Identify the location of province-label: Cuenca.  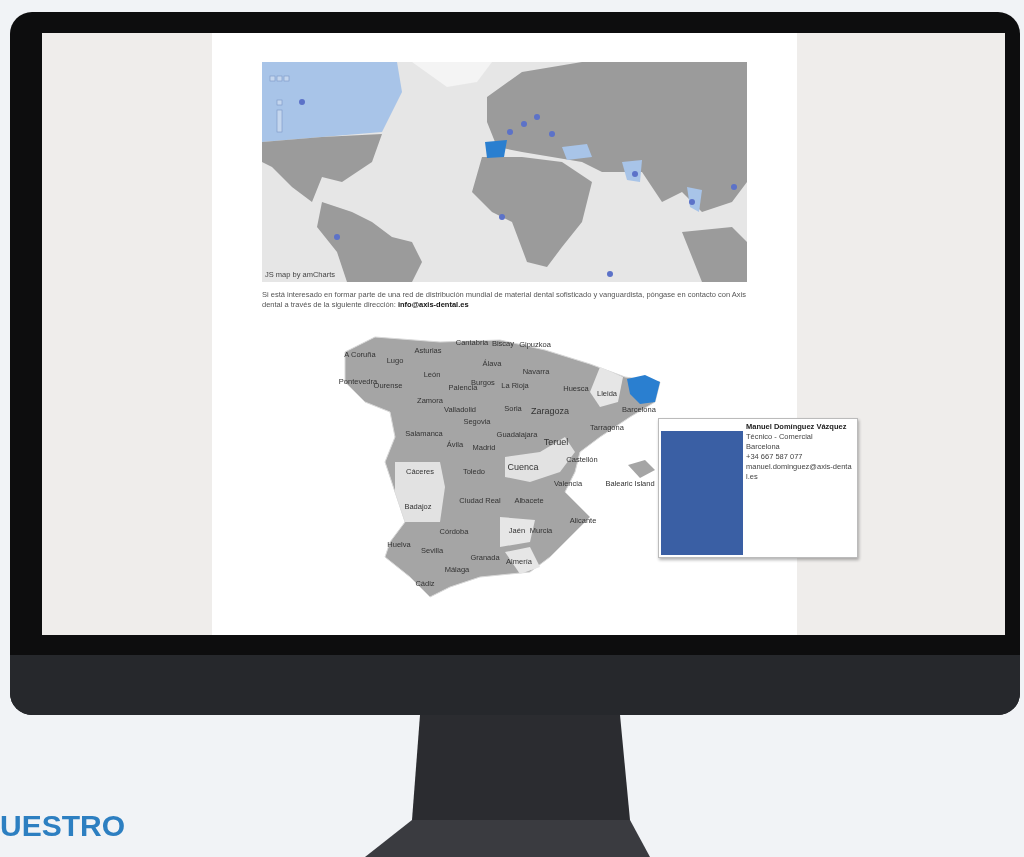
(523, 467).